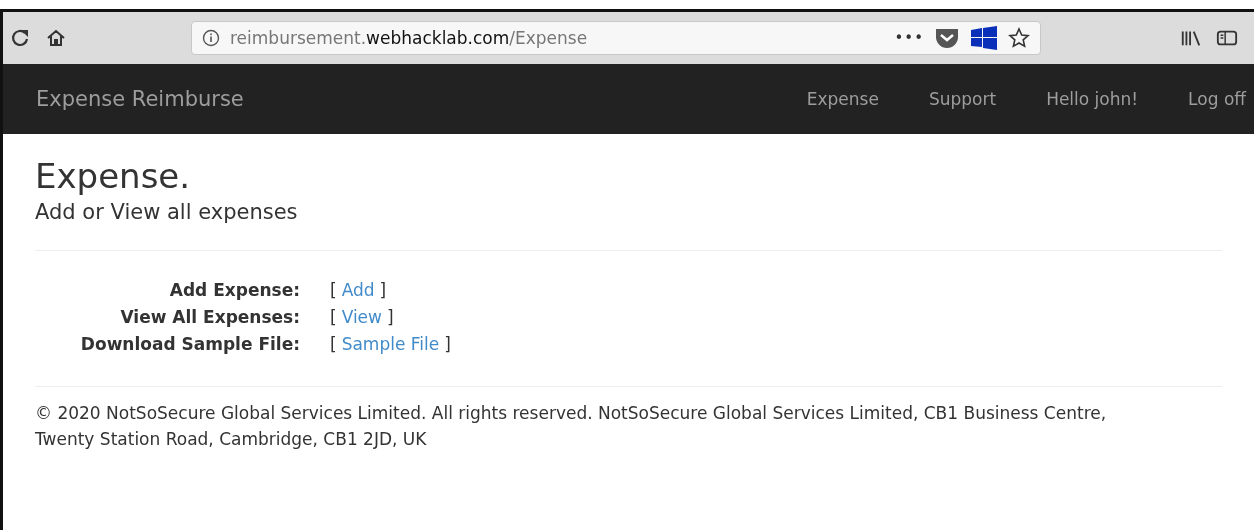 The height and width of the screenshot is (530, 1254). What do you see at coordinates (396, 99) in the screenshot?
I see `brand-link: Expense Reimburse` at bounding box center [396, 99].